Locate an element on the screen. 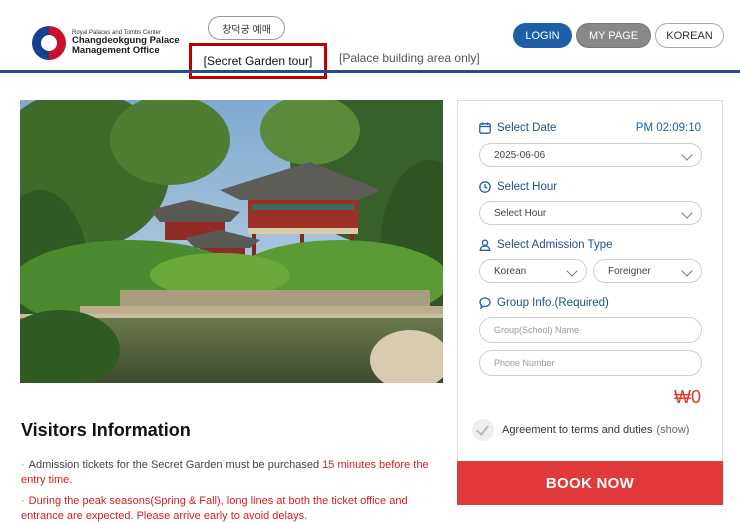 Image resolution: width=740 pixels, height=524 pixels. language-button: KOREAN is located at coordinates (689, 35).